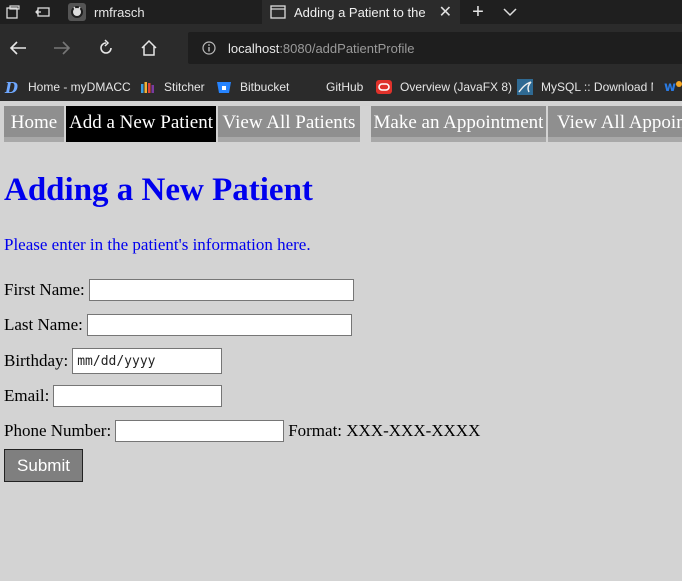 Image resolution: width=682 pixels, height=581 pixels. I want to click on favorite-bitbucket: Bitbucket, so click(252, 86).